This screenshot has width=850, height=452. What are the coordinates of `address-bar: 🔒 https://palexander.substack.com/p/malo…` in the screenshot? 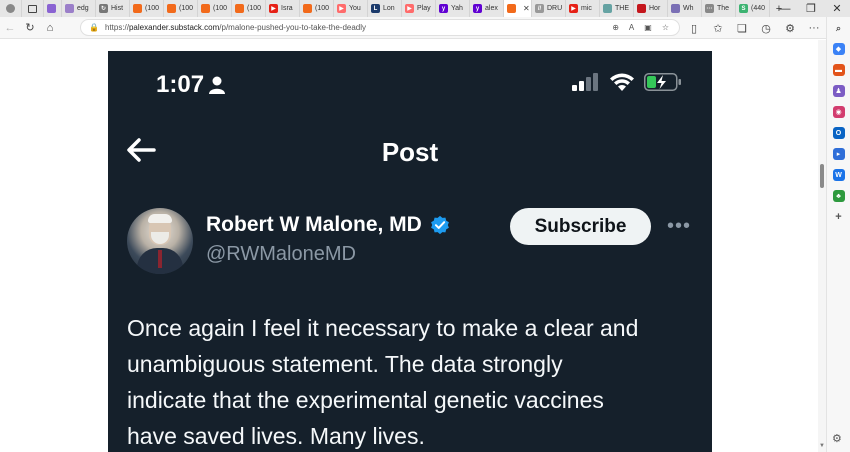 It's located at (380, 27).